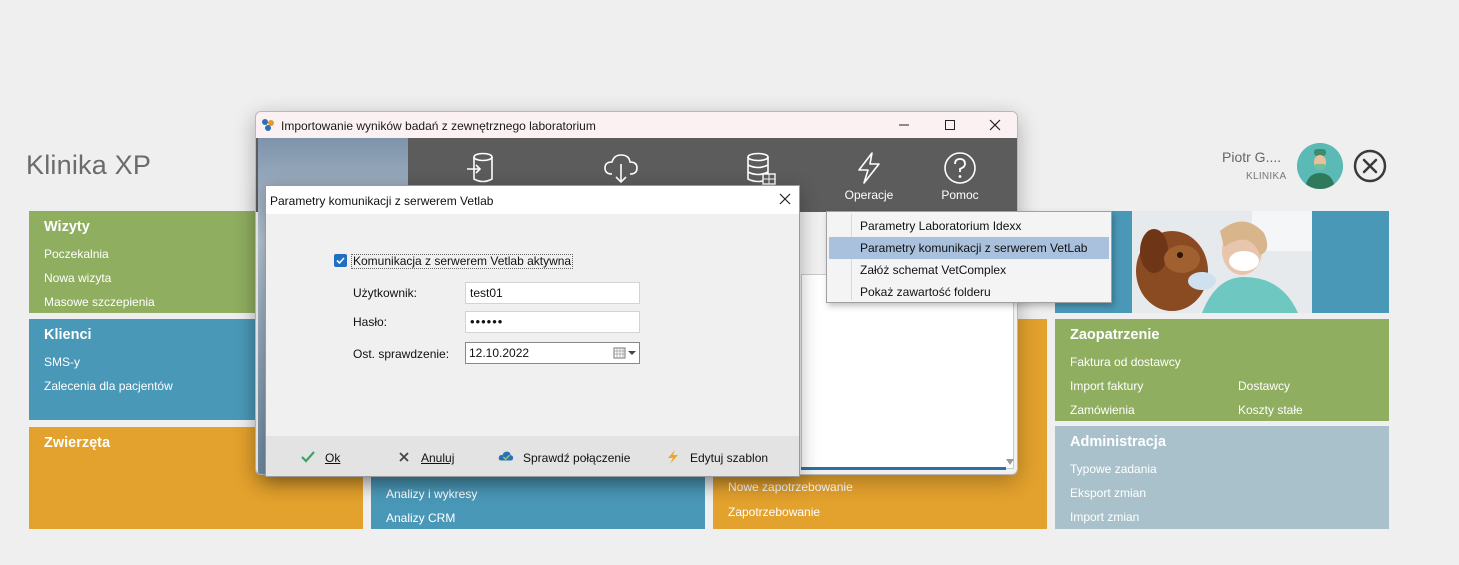 This screenshot has width=1459, height=565. Describe the element at coordinates (77, 443) in the screenshot. I see `tile-title: Zwierzęta` at that location.